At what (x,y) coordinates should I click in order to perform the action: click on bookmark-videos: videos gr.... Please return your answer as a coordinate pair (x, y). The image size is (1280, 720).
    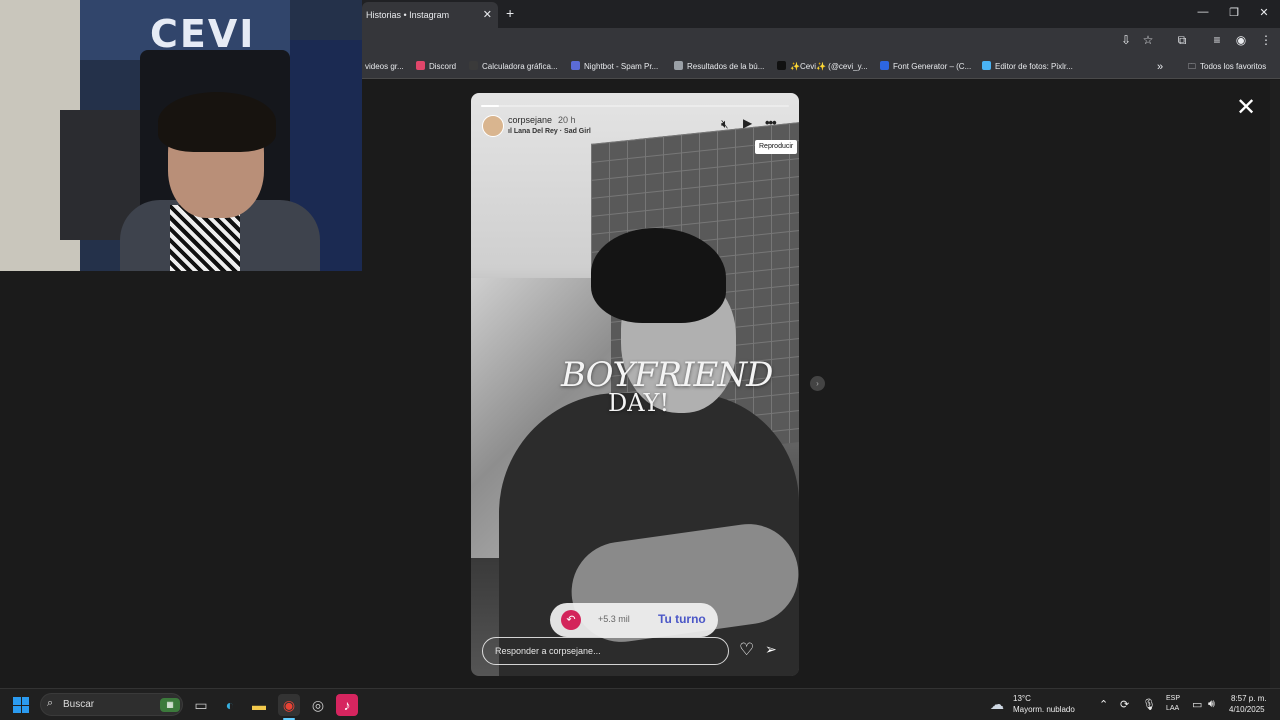
    Looking at the image, I should click on (384, 67).